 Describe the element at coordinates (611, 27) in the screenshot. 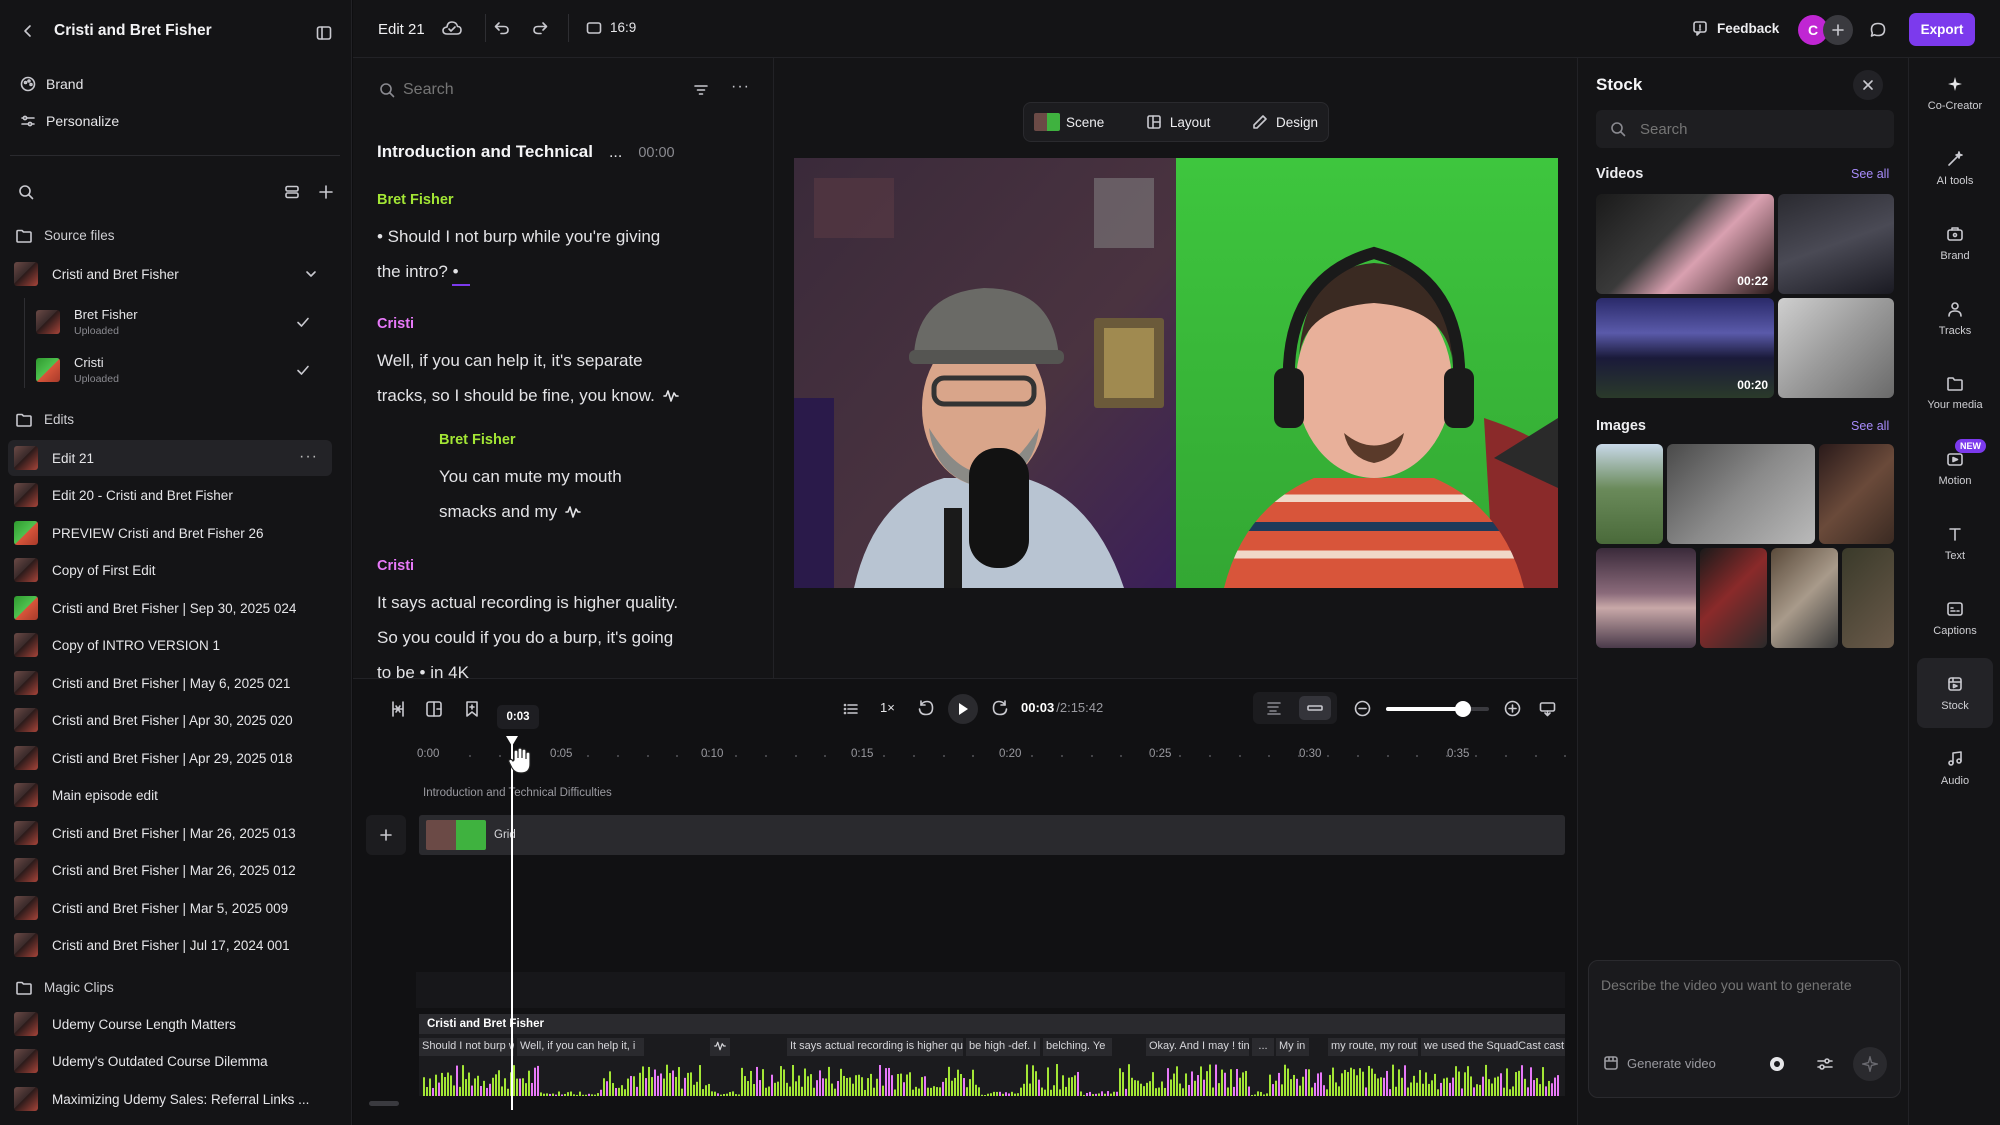

I see `aspect-ratio-button: 16:9` at that location.